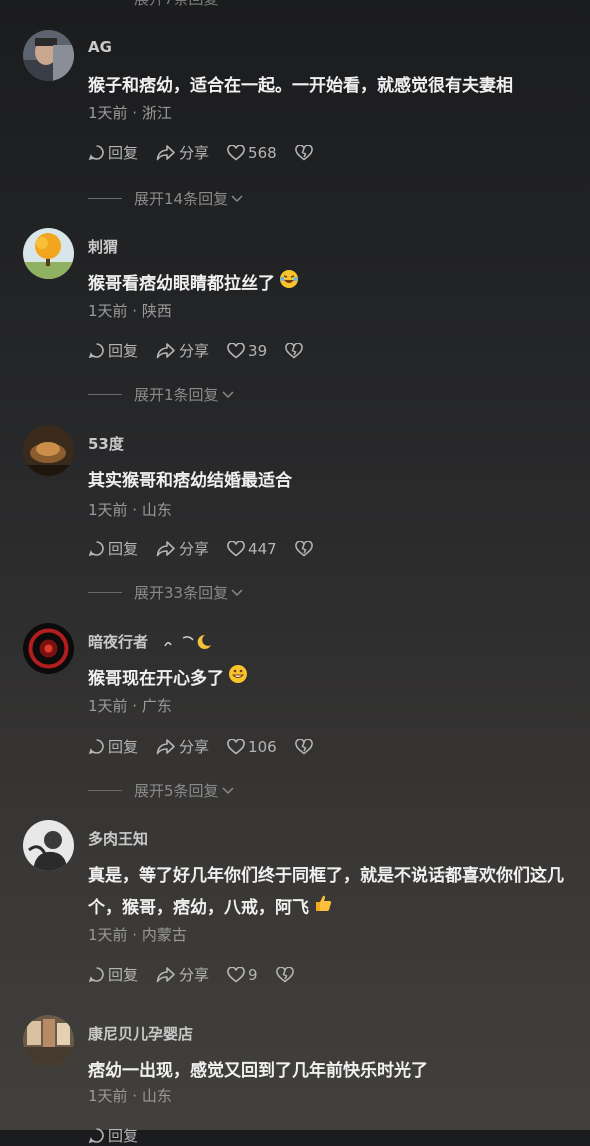 The width and height of the screenshot is (590, 1146). What do you see at coordinates (258, 350) in the screenshot?
I see `like-count: 39` at bounding box center [258, 350].